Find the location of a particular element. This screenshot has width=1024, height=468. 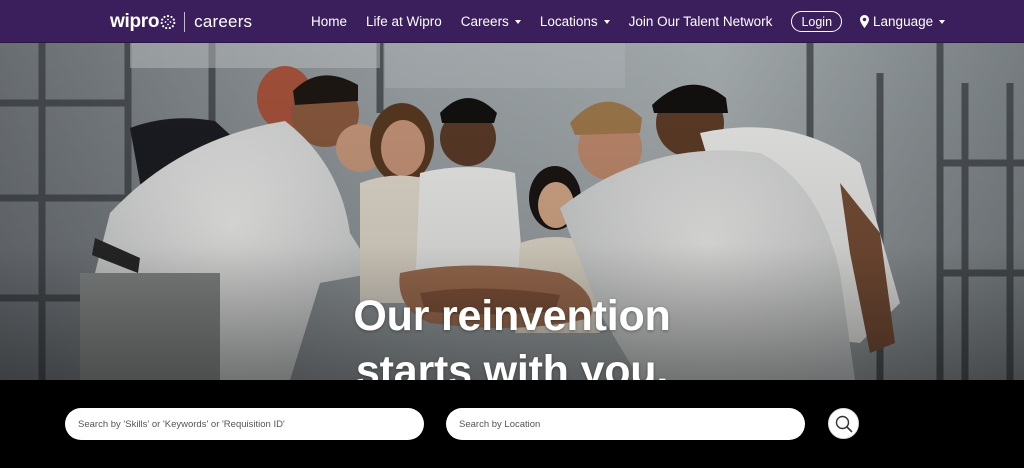

language-selector: Language is located at coordinates (903, 21).